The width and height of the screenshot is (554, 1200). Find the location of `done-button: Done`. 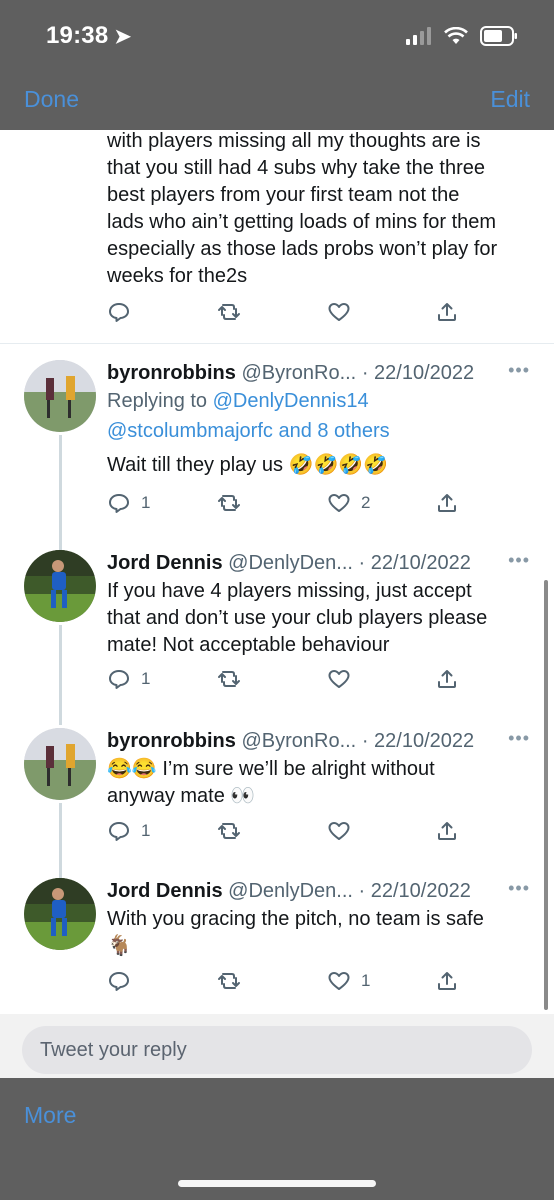

done-button: Done is located at coordinates (51, 99).